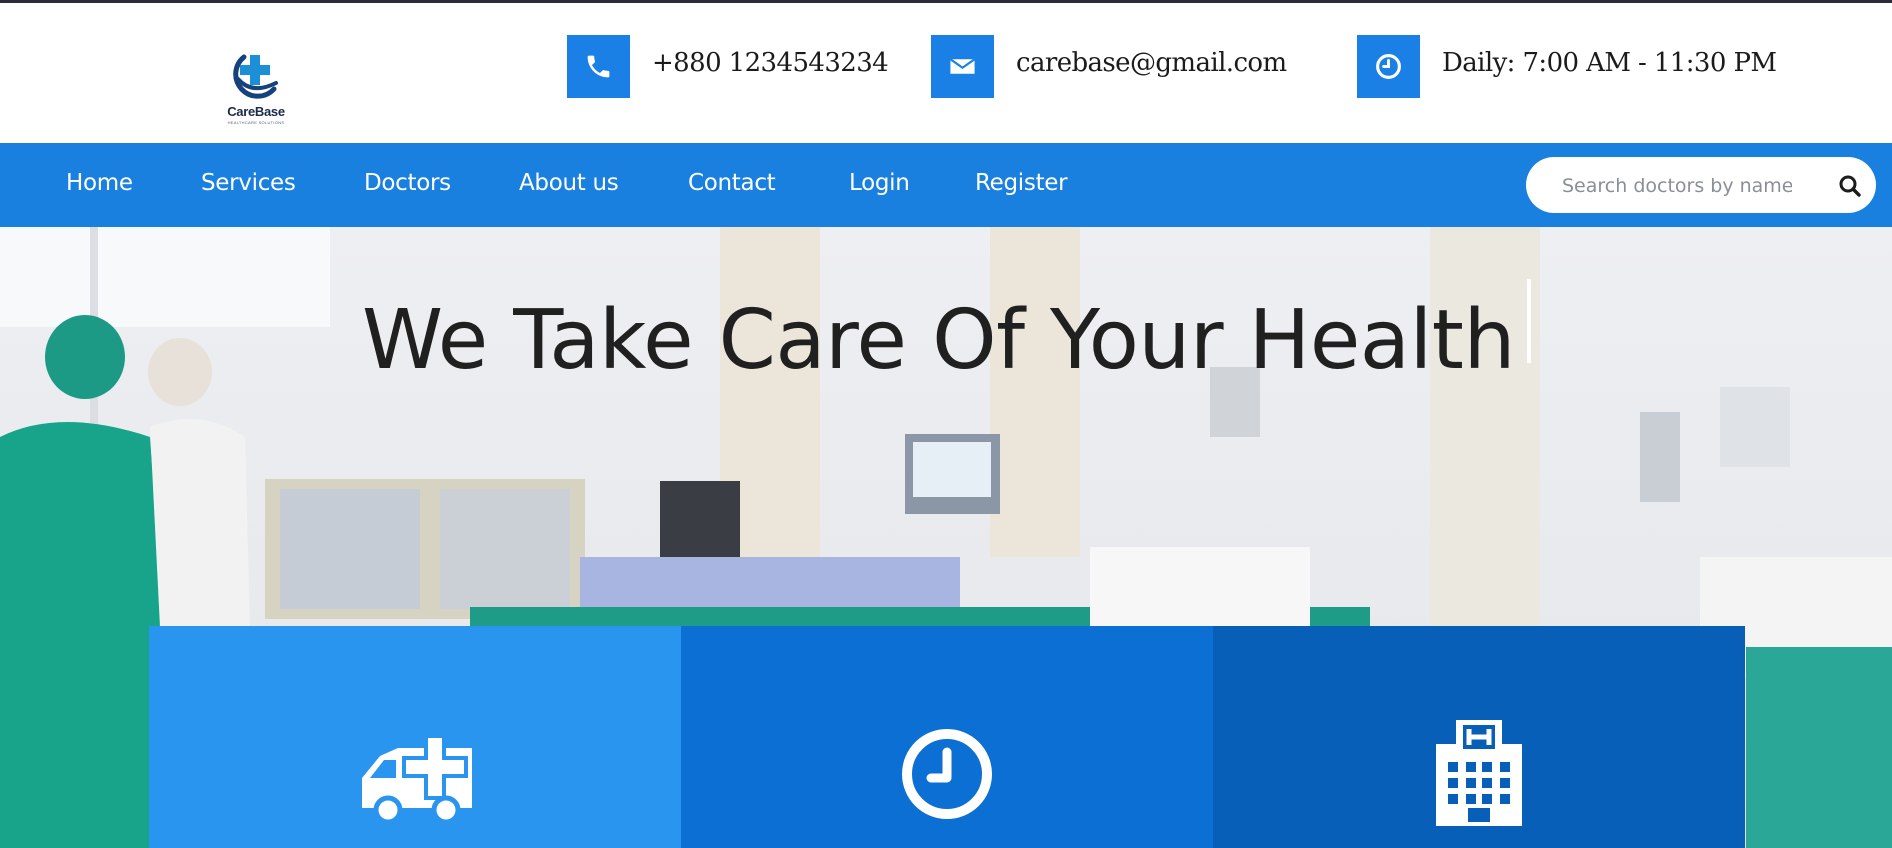 The width and height of the screenshot is (1892, 848). Describe the element at coordinates (248, 183) in the screenshot. I see `nav-services: Services` at that location.